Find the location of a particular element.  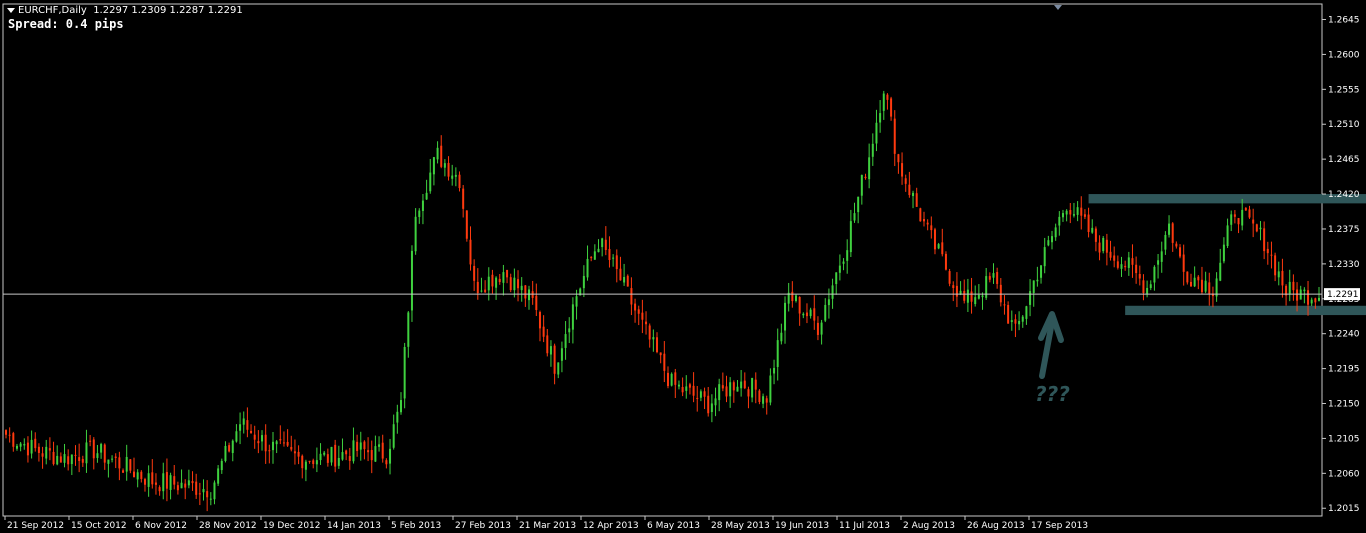

collapse-triangle-icon is located at coordinates (11, 10).